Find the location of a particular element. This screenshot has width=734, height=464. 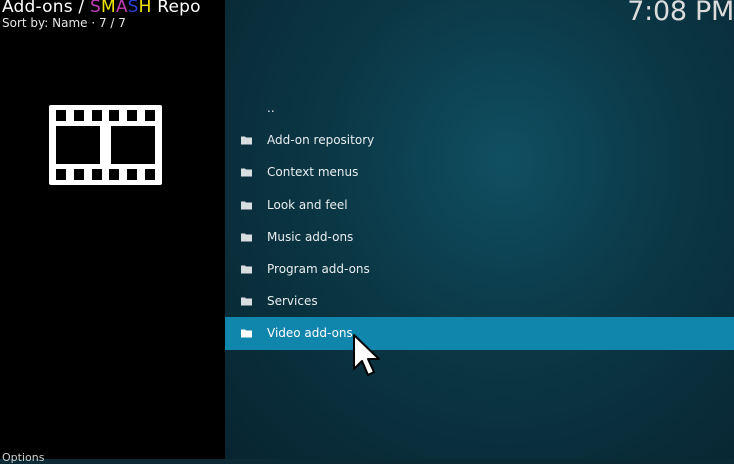

list-item-parent: .. is located at coordinates (479, 108).